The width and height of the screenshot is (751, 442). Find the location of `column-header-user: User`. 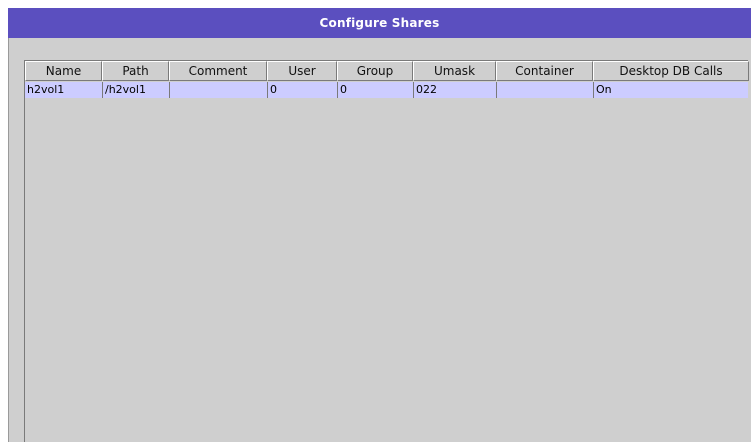

column-header-user: User is located at coordinates (302, 71).